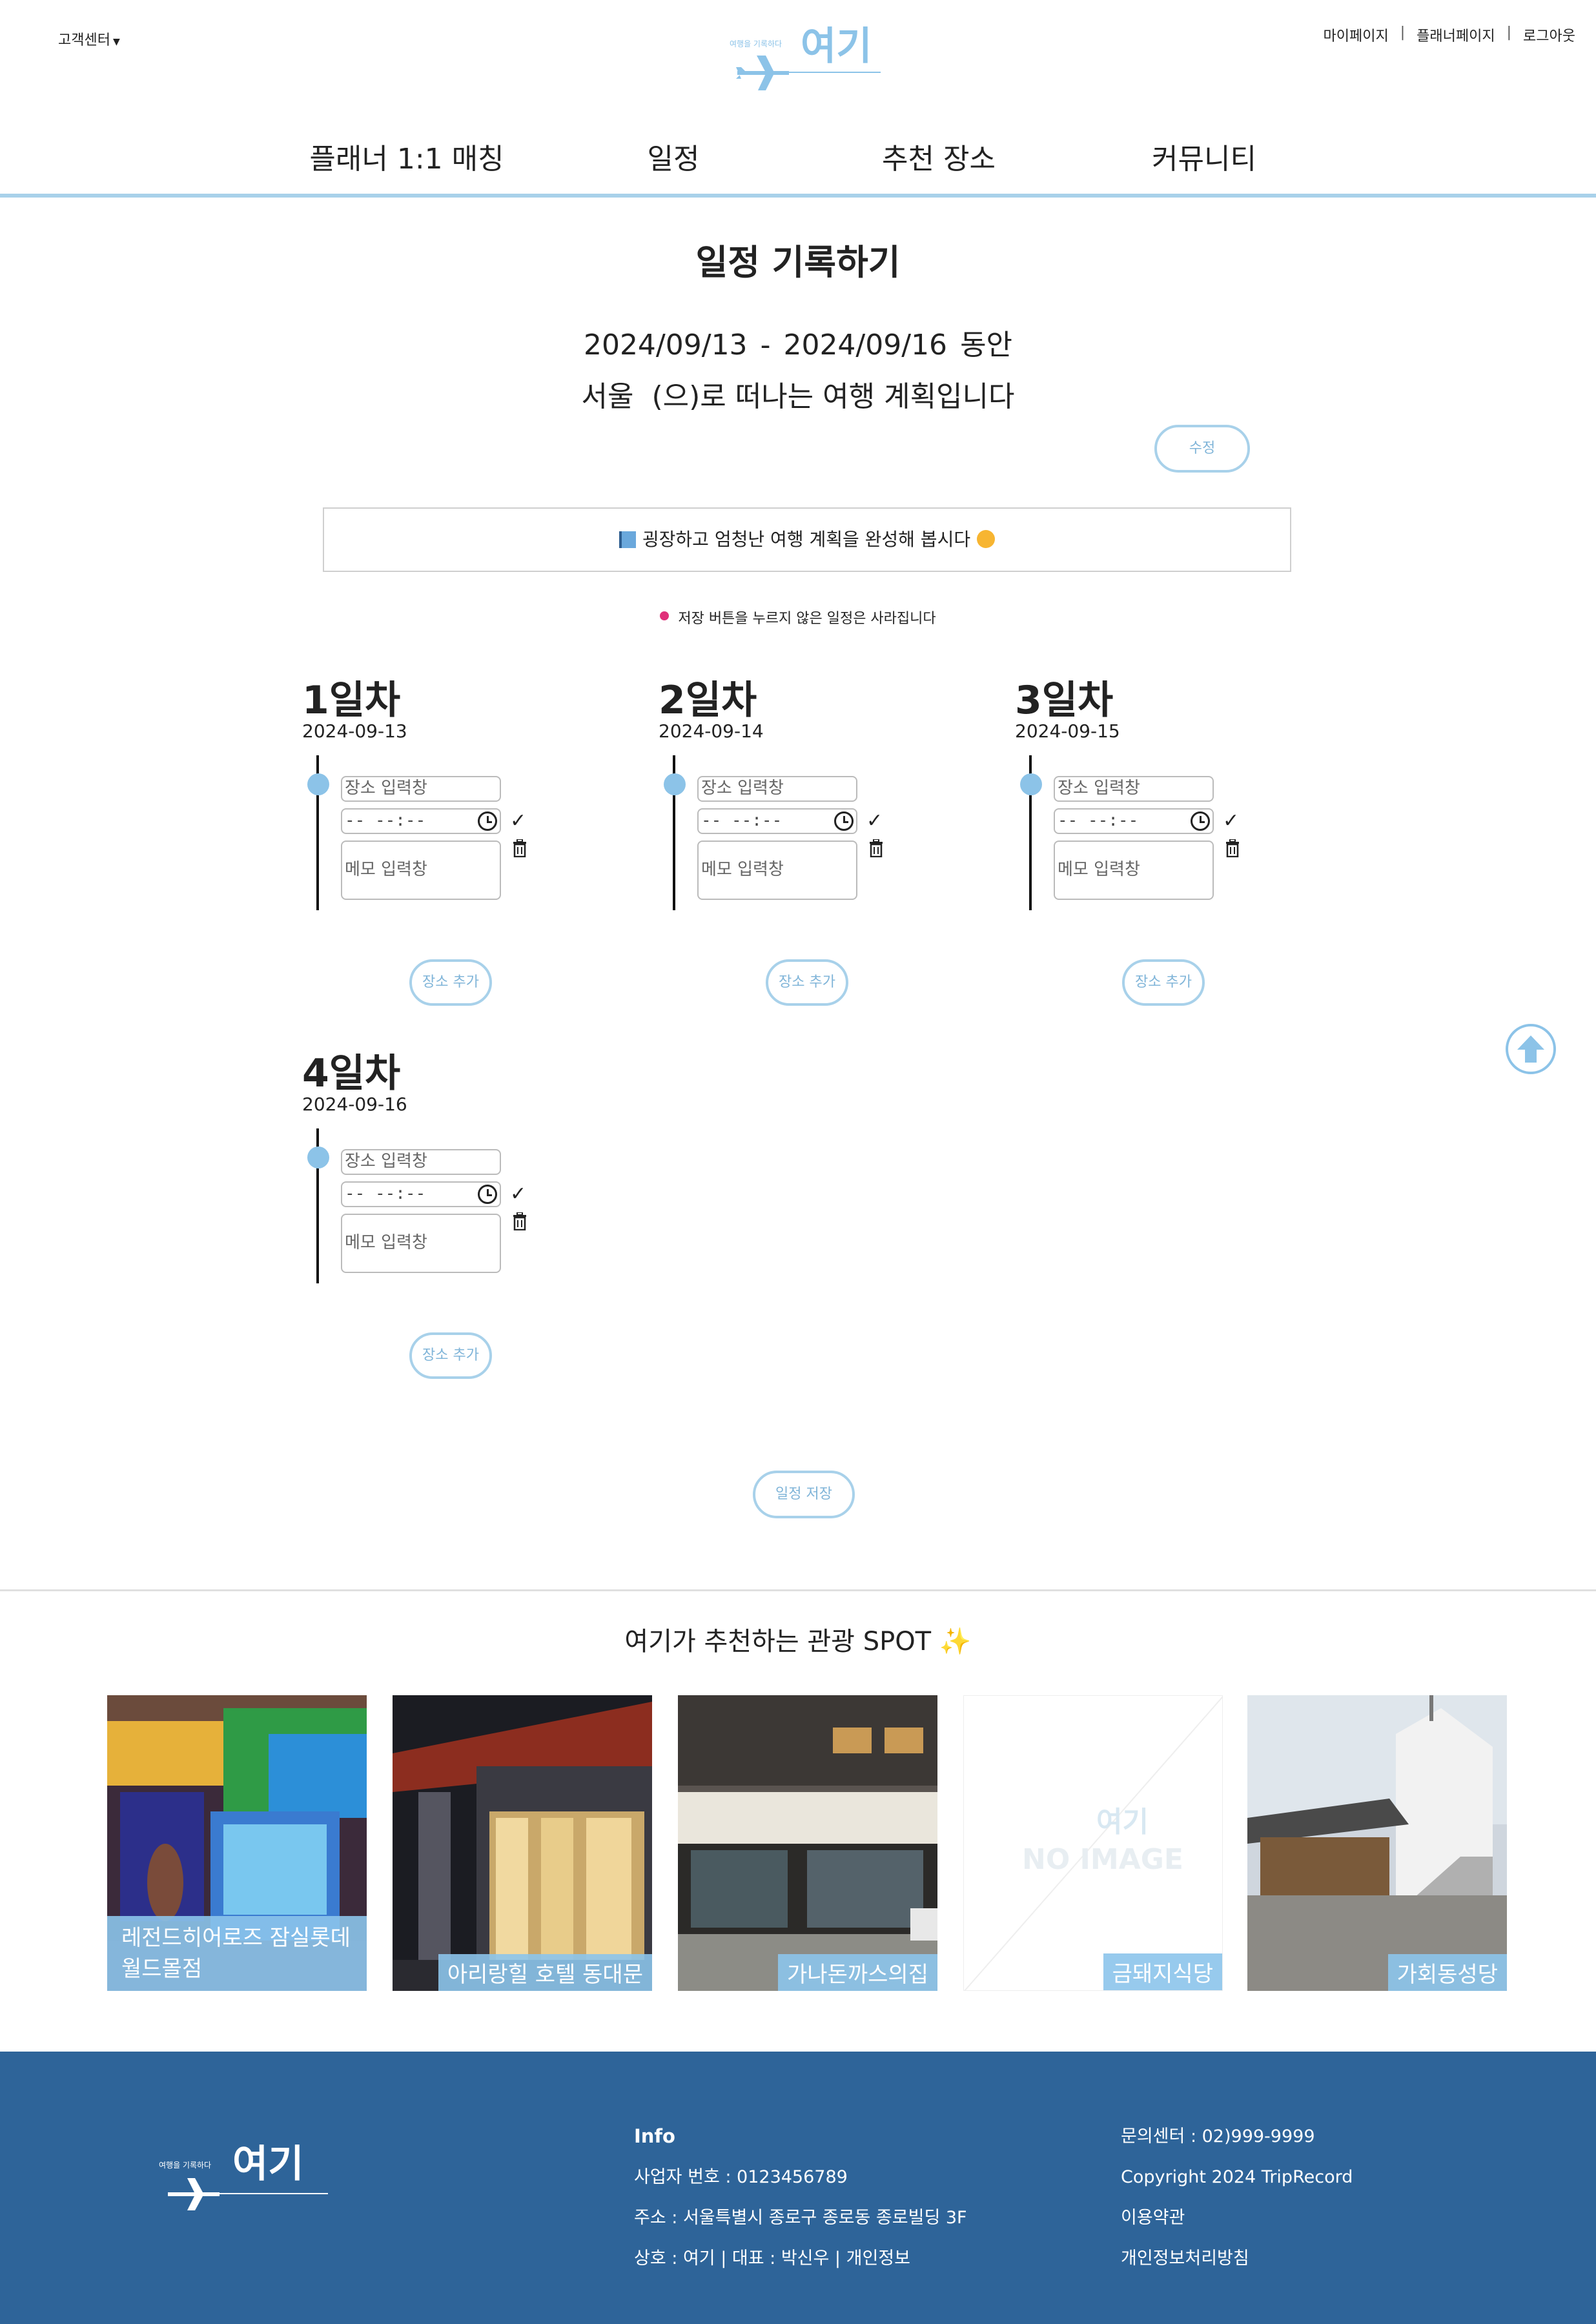 This screenshot has width=1596, height=2324. I want to click on spot-name: 가나돈까스의집, so click(857, 1972).